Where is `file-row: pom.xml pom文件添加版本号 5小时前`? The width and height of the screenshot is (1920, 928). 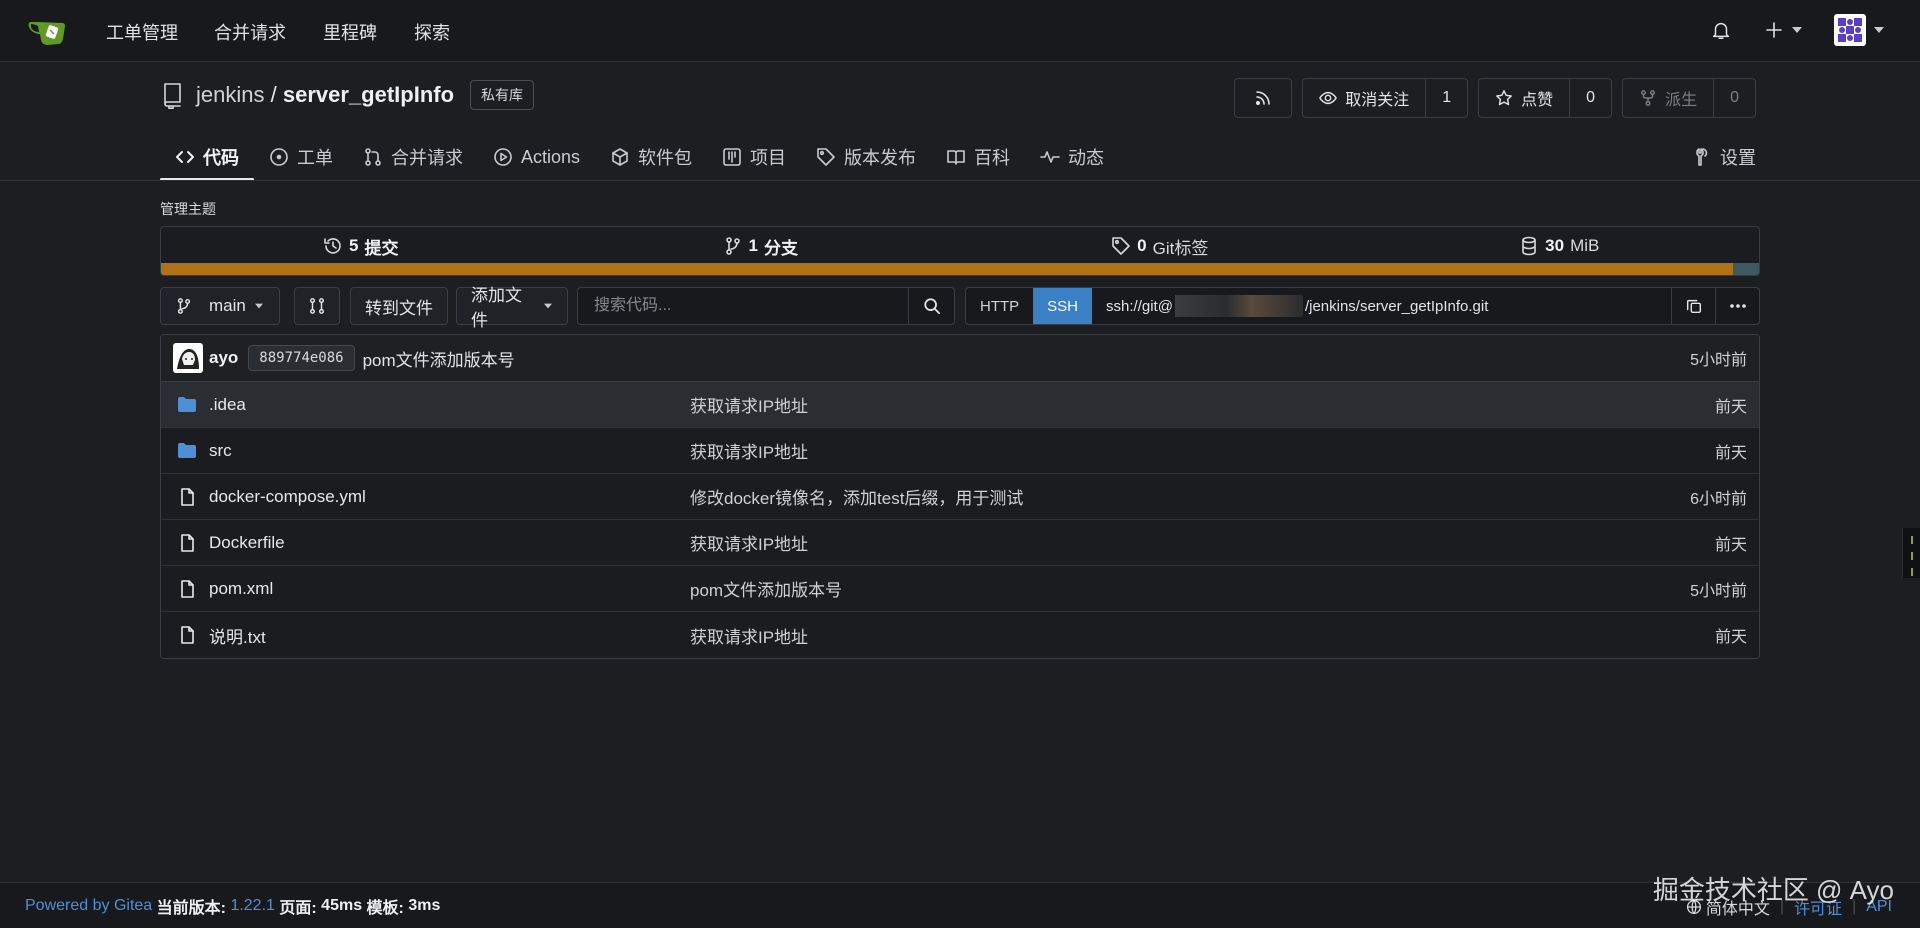
file-row: pom.xml pom文件添加版本号 5小时前 is located at coordinates (960, 589).